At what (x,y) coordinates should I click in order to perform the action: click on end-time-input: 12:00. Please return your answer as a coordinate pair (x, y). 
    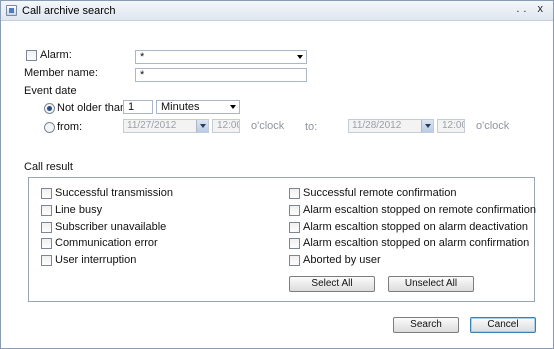
    Looking at the image, I should click on (451, 126).